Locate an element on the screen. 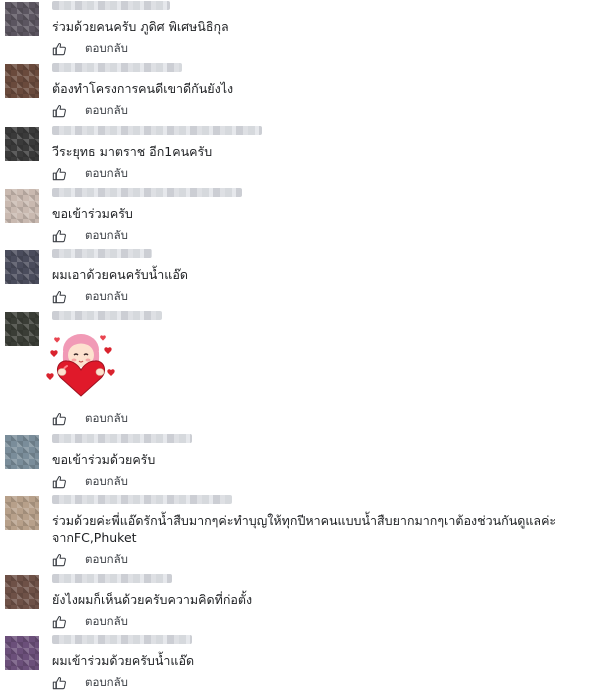  comment-text: ขอเข้าร่วมด้วยครับ is located at coordinates (104, 459).